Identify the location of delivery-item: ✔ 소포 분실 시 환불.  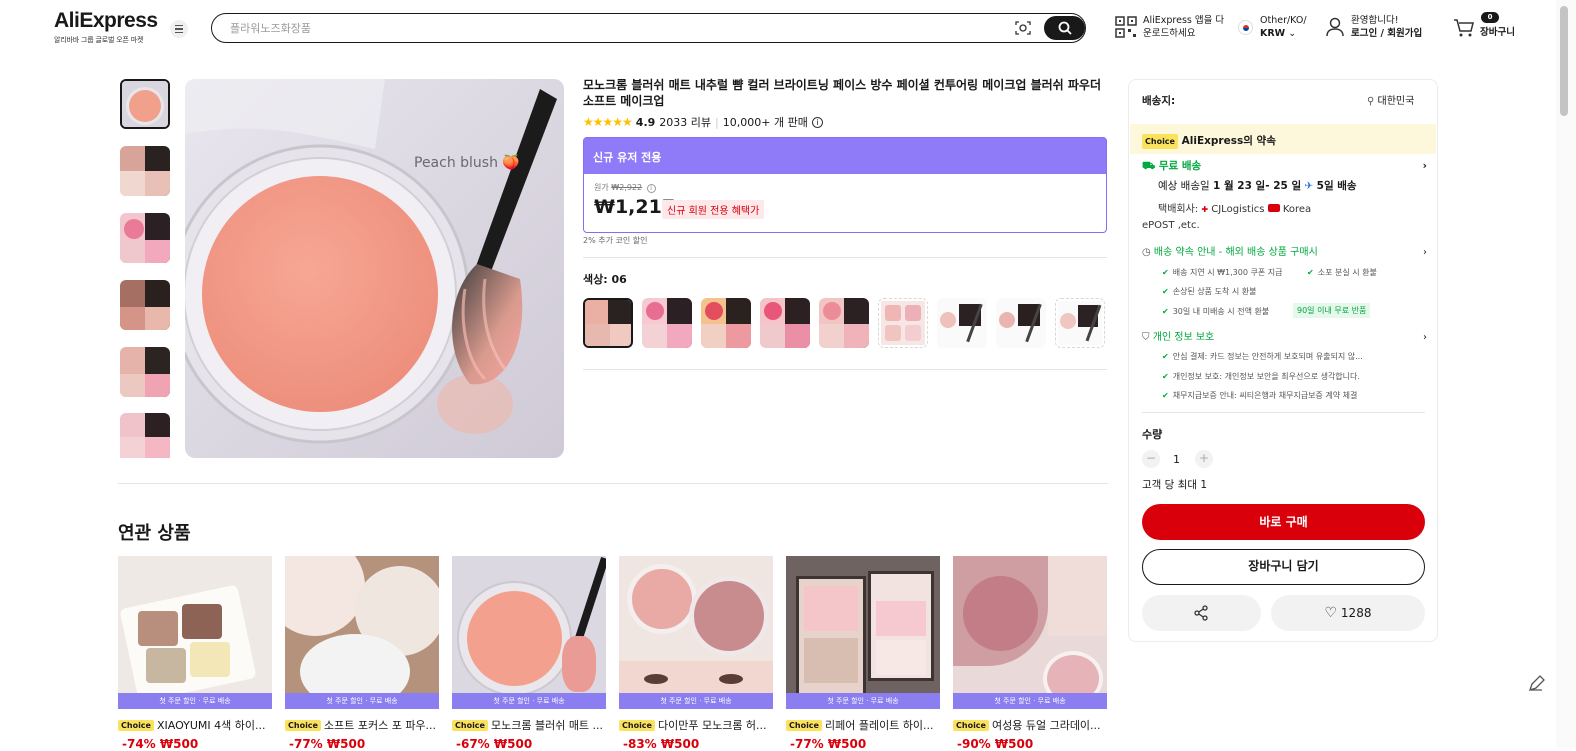
(1342, 272).